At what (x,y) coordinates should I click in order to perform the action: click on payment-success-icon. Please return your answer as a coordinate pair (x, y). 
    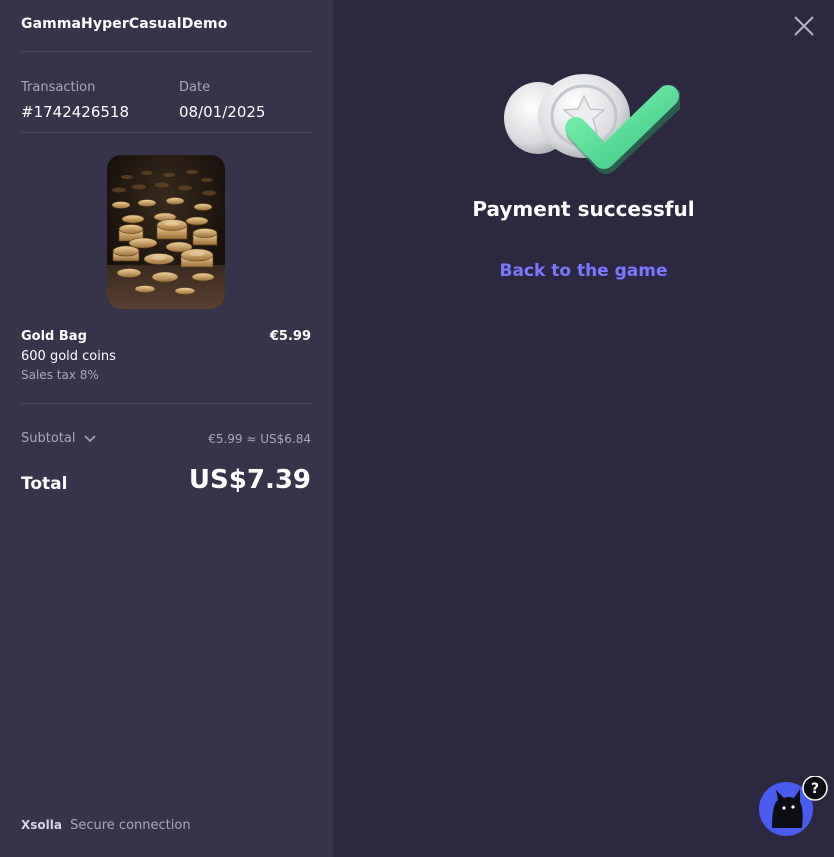
    Looking at the image, I should click on (592, 125).